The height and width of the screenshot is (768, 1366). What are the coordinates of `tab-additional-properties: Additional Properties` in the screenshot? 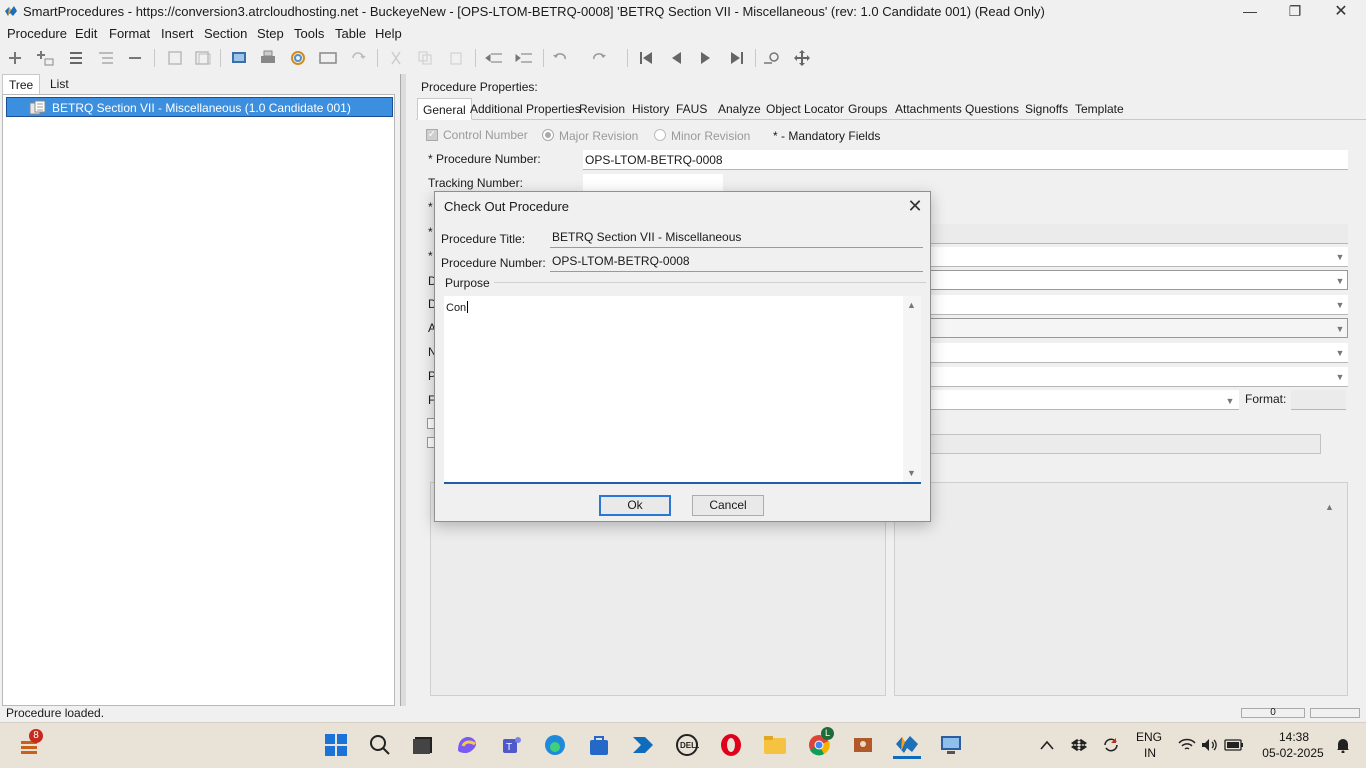 It's located at (525, 109).